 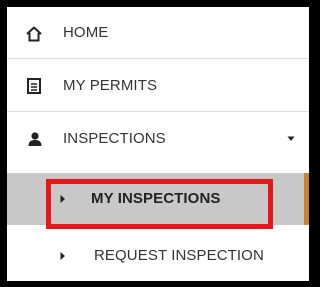 What do you see at coordinates (34, 86) in the screenshot?
I see `document-icon` at bounding box center [34, 86].